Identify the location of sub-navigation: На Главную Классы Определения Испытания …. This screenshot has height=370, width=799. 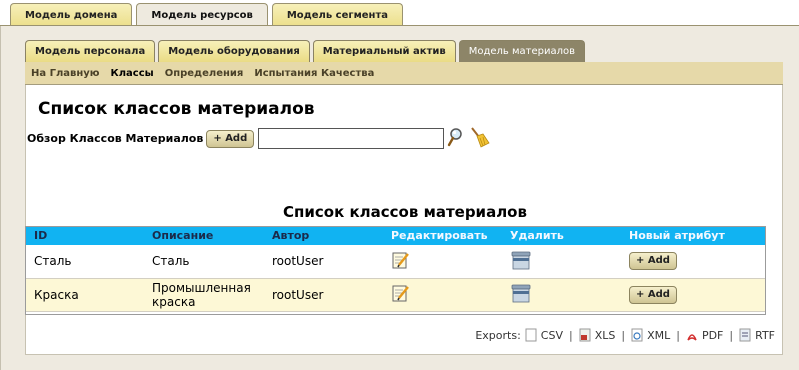
(404, 73).